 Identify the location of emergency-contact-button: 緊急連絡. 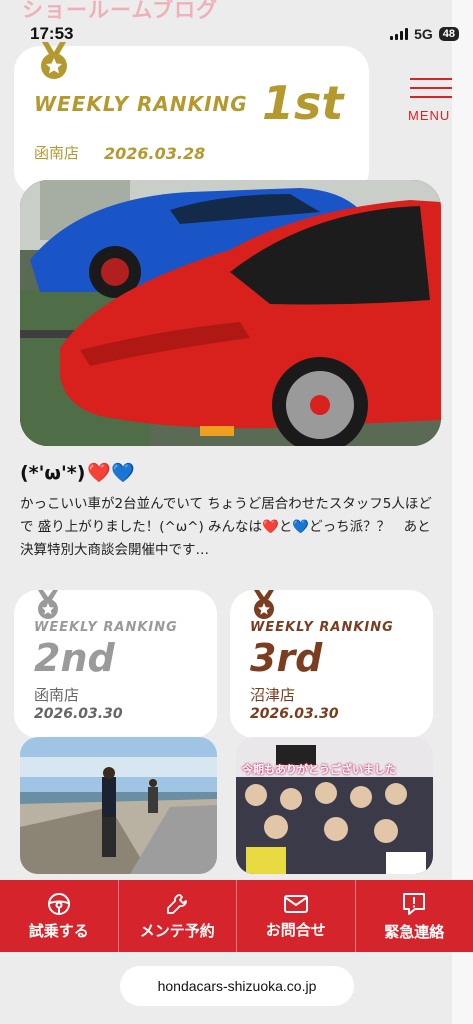
(414, 916).